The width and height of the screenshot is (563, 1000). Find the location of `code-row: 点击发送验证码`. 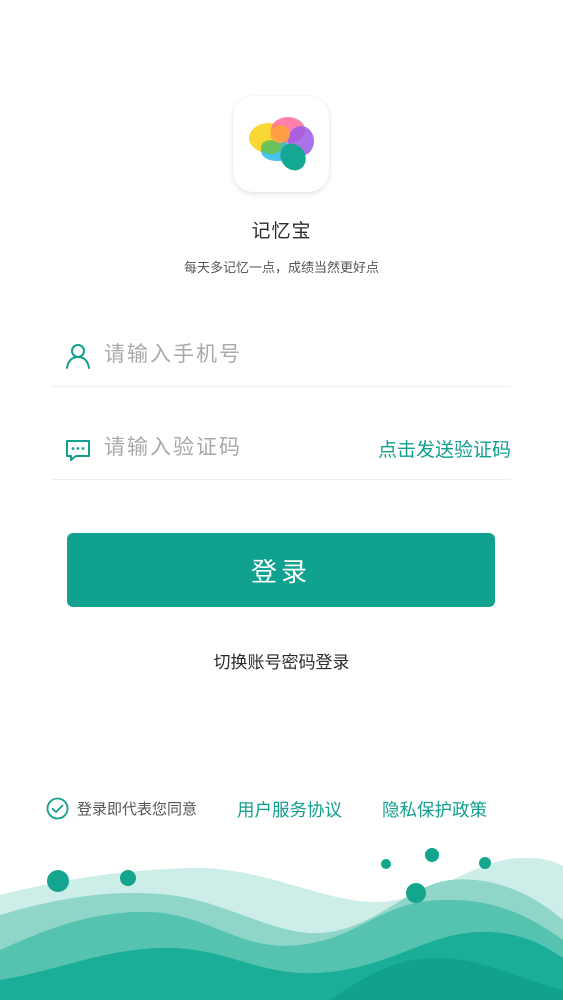

code-row: 点击发送验证码 is located at coordinates (281, 449).